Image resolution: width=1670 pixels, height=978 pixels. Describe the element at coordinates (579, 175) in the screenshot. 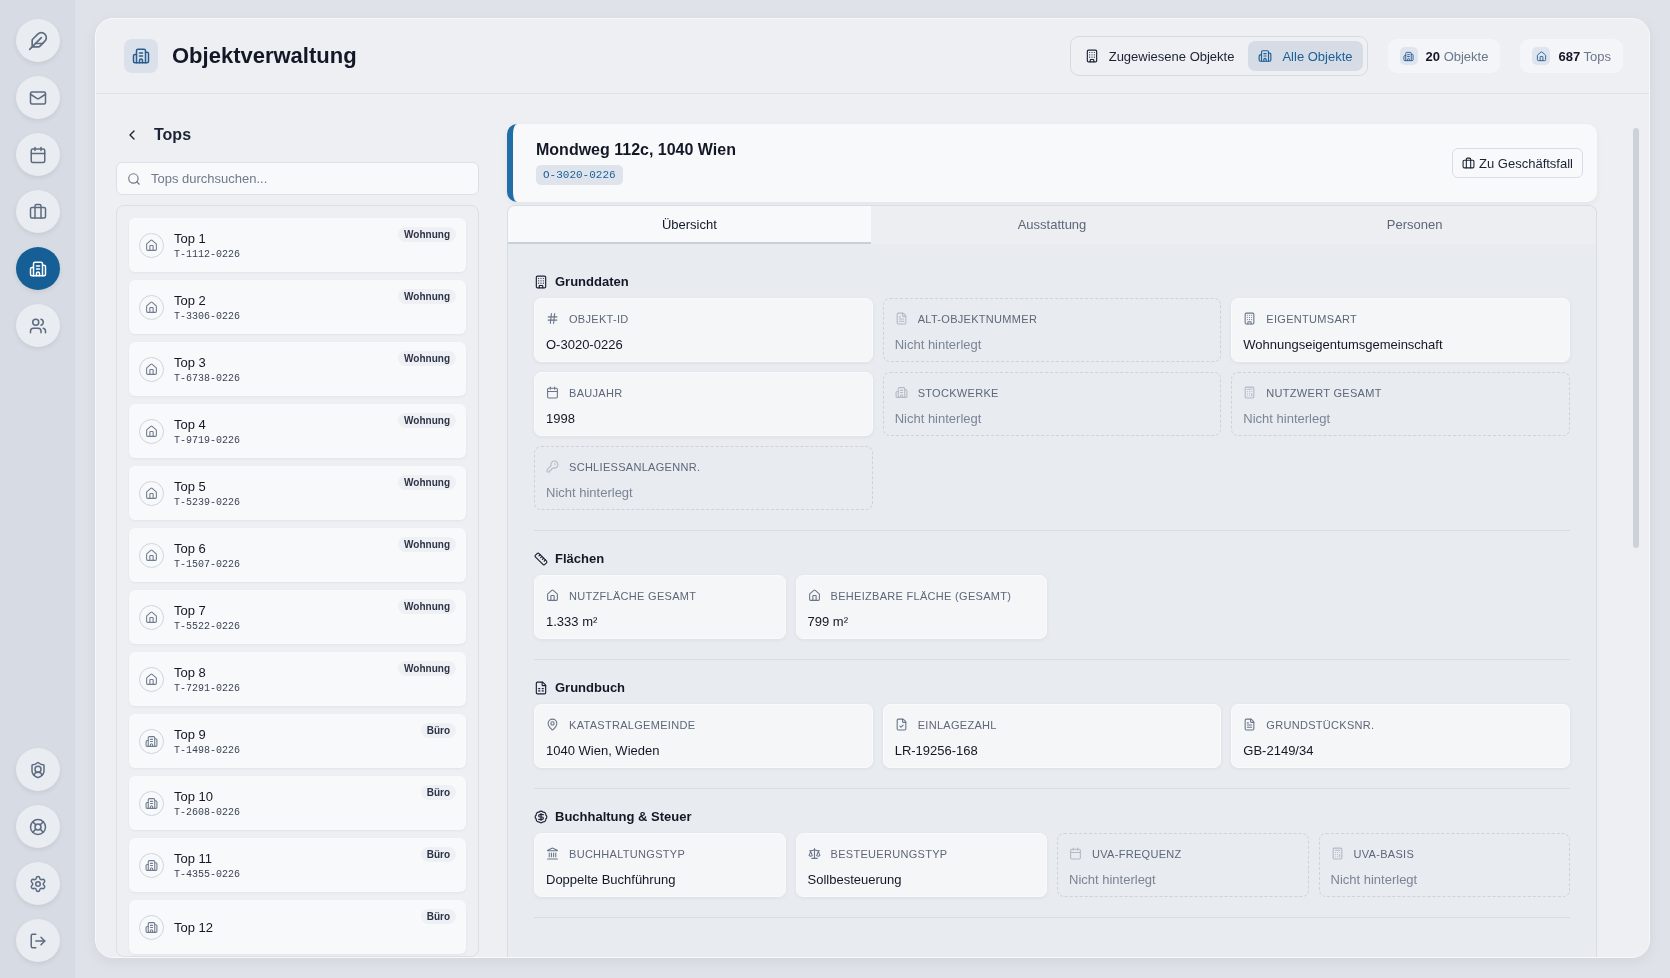

I see `object-id-tag: O-3020-0226` at that location.